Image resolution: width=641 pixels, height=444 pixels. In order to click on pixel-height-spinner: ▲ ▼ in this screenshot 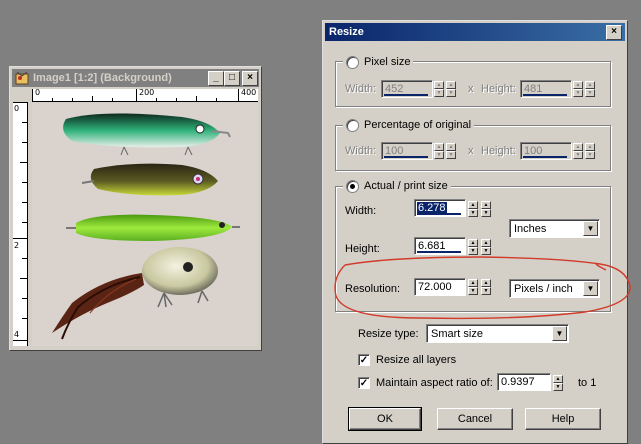, I will do `click(578, 89)`.